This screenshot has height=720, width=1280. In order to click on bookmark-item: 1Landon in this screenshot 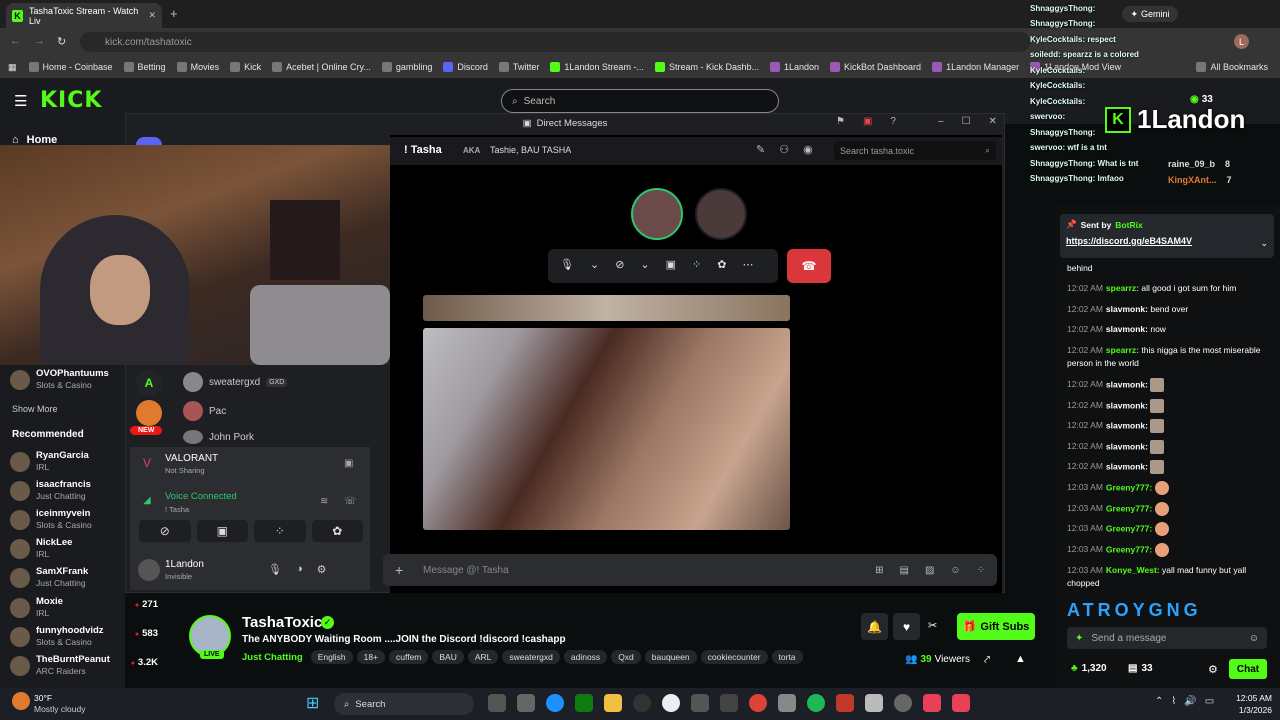, I will do `click(794, 67)`.